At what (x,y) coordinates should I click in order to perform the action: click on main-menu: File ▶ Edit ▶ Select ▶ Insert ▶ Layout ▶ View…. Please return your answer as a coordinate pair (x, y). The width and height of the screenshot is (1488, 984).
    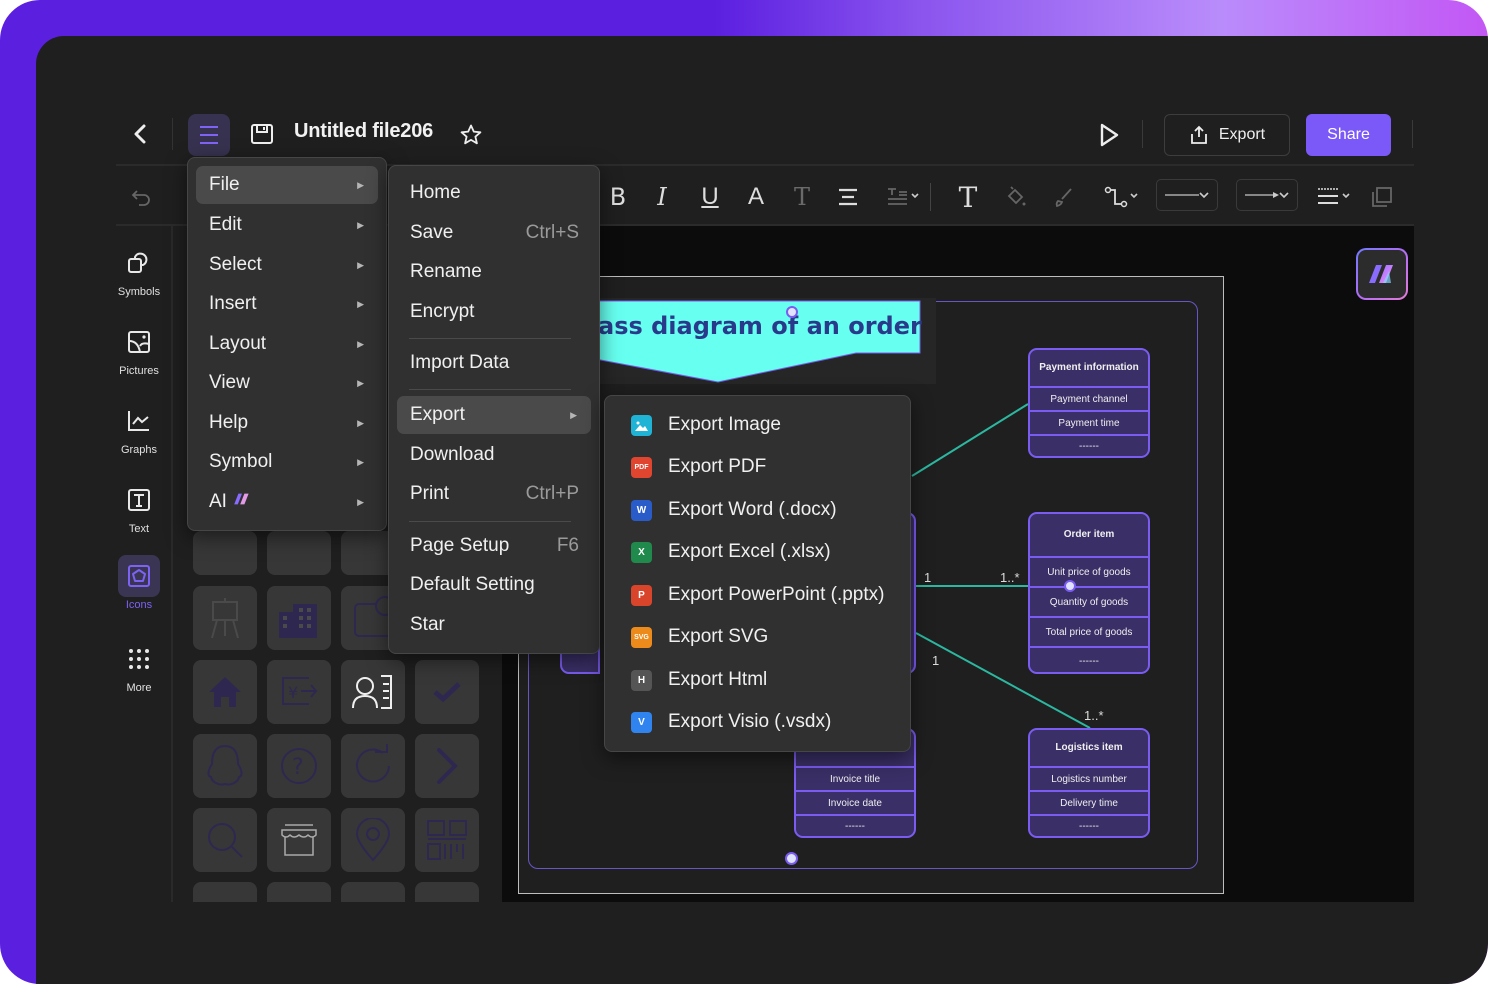
    Looking at the image, I should click on (287, 344).